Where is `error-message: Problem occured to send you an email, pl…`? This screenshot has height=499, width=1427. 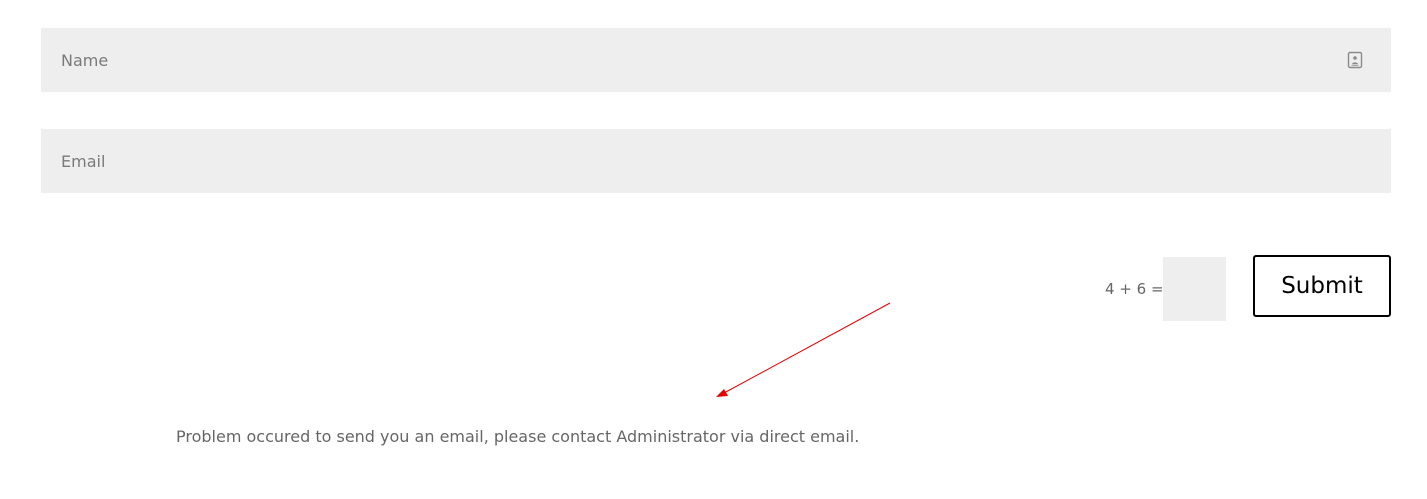
error-message: Problem occured to send you an email, pl… is located at coordinates (518, 436).